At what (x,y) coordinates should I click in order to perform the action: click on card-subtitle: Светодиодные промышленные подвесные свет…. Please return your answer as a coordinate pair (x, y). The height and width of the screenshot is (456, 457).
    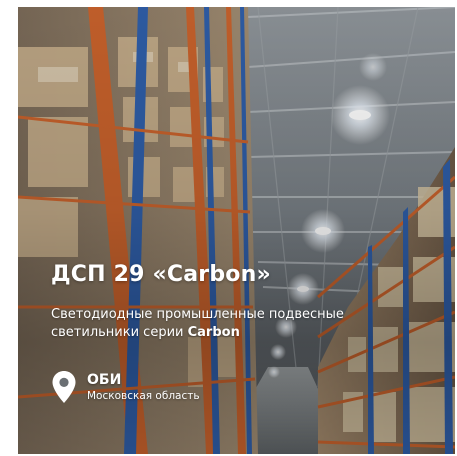
    Looking at the image, I should click on (216, 324).